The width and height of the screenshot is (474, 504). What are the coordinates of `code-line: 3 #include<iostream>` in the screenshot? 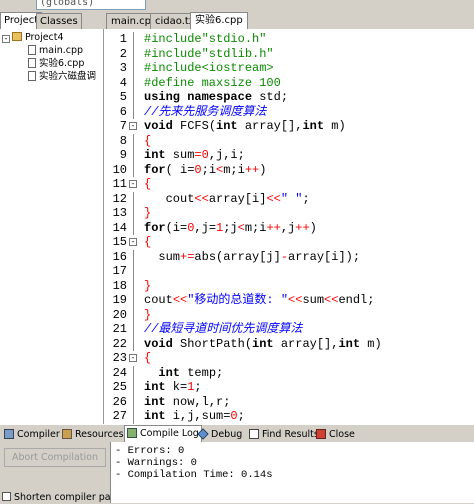 It's located at (289, 68).